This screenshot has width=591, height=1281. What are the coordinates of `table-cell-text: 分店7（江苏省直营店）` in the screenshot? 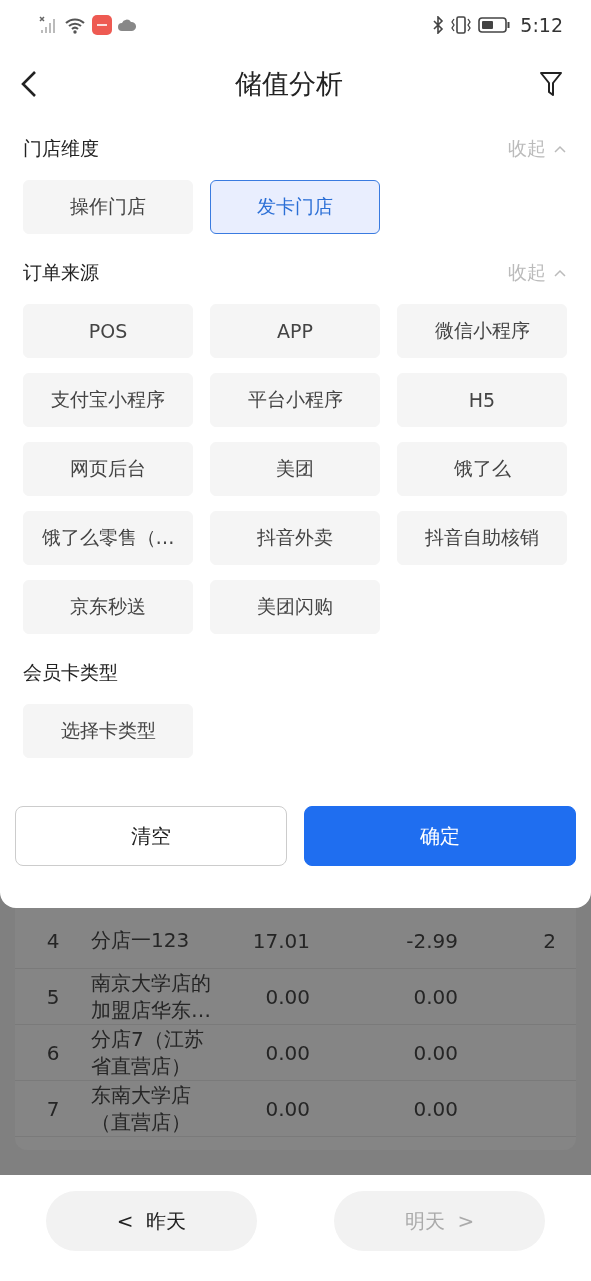 It's located at (148, 1052).